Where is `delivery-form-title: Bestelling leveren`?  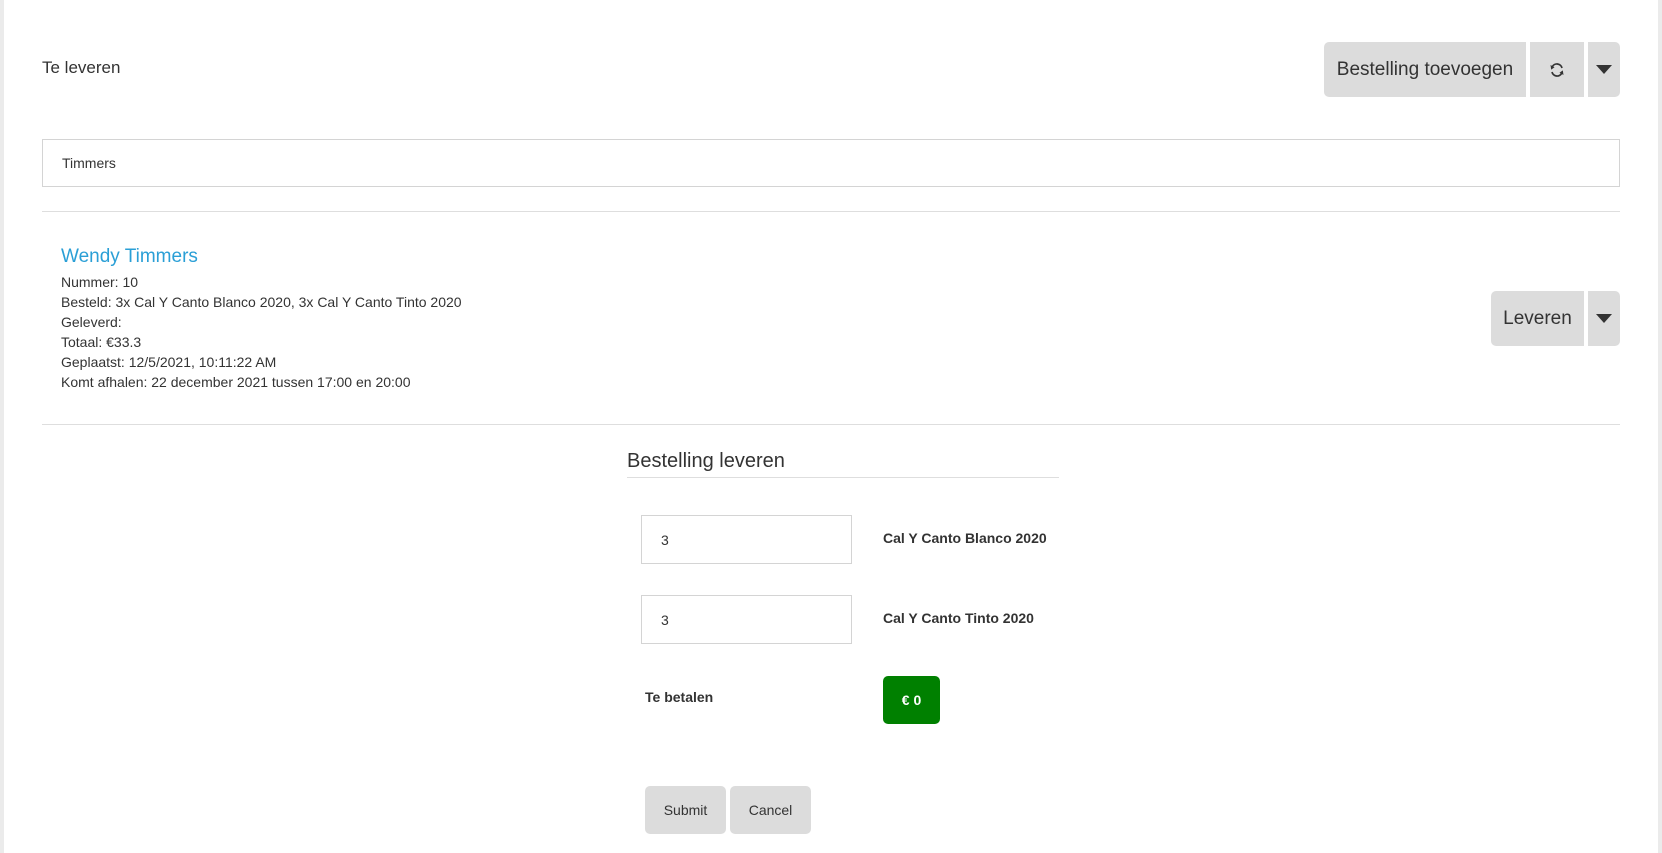
delivery-form-title: Bestelling leveren is located at coordinates (843, 464).